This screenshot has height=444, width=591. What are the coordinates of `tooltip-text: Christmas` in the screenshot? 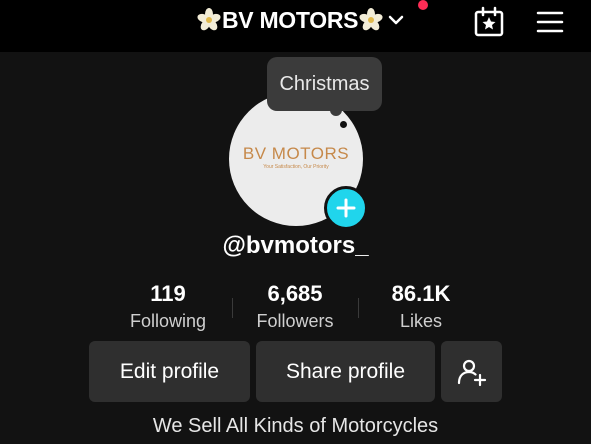 It's located at (324, 83).